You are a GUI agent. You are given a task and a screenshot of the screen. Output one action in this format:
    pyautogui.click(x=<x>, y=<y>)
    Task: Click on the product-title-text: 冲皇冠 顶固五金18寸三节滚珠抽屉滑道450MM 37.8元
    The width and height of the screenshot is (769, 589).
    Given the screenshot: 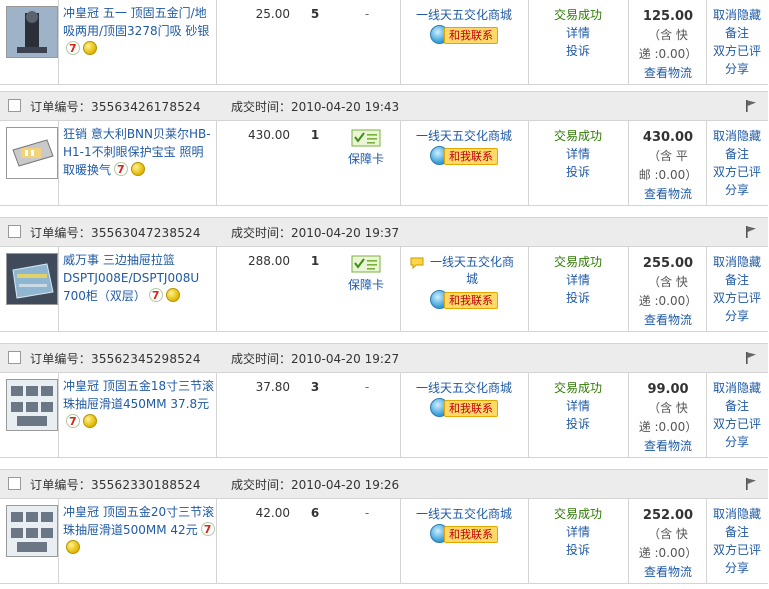 What is the action you would take?
    pyautogui.click(x=138, y=395)
    